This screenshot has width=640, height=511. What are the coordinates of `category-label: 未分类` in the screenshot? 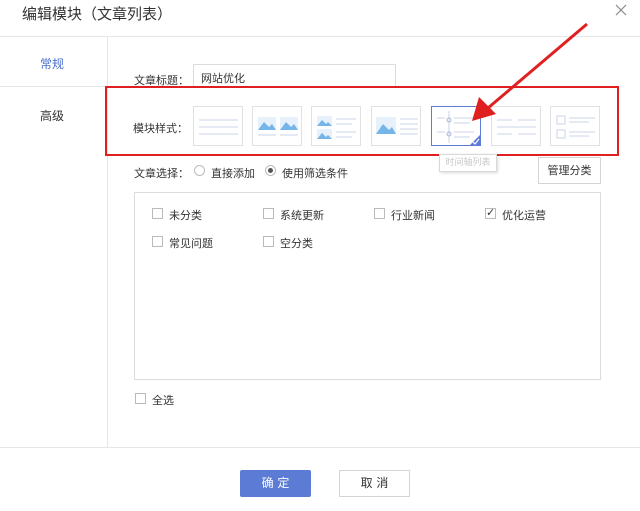 It's located at (185, 215).